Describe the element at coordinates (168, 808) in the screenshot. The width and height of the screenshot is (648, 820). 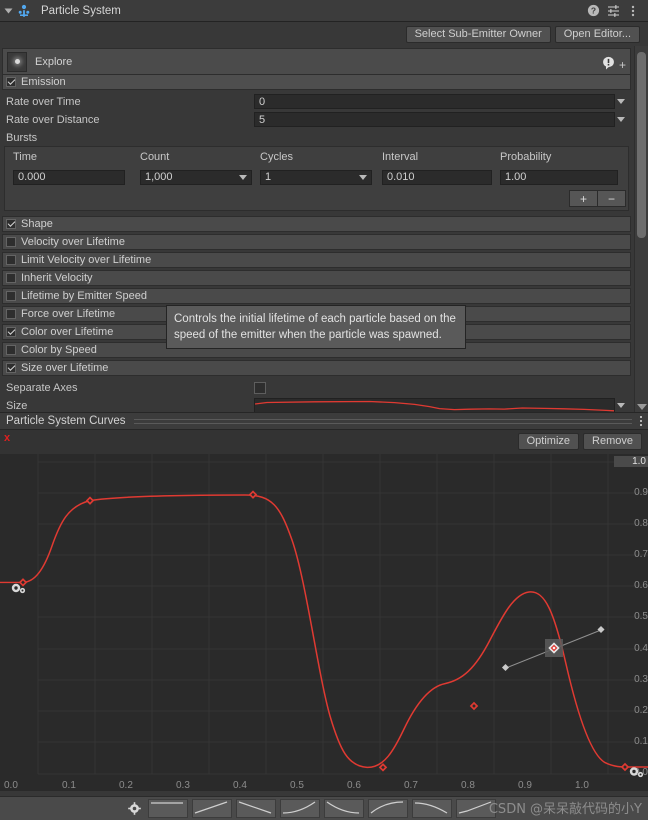
I see `preset-constant-one-curve` at that location.